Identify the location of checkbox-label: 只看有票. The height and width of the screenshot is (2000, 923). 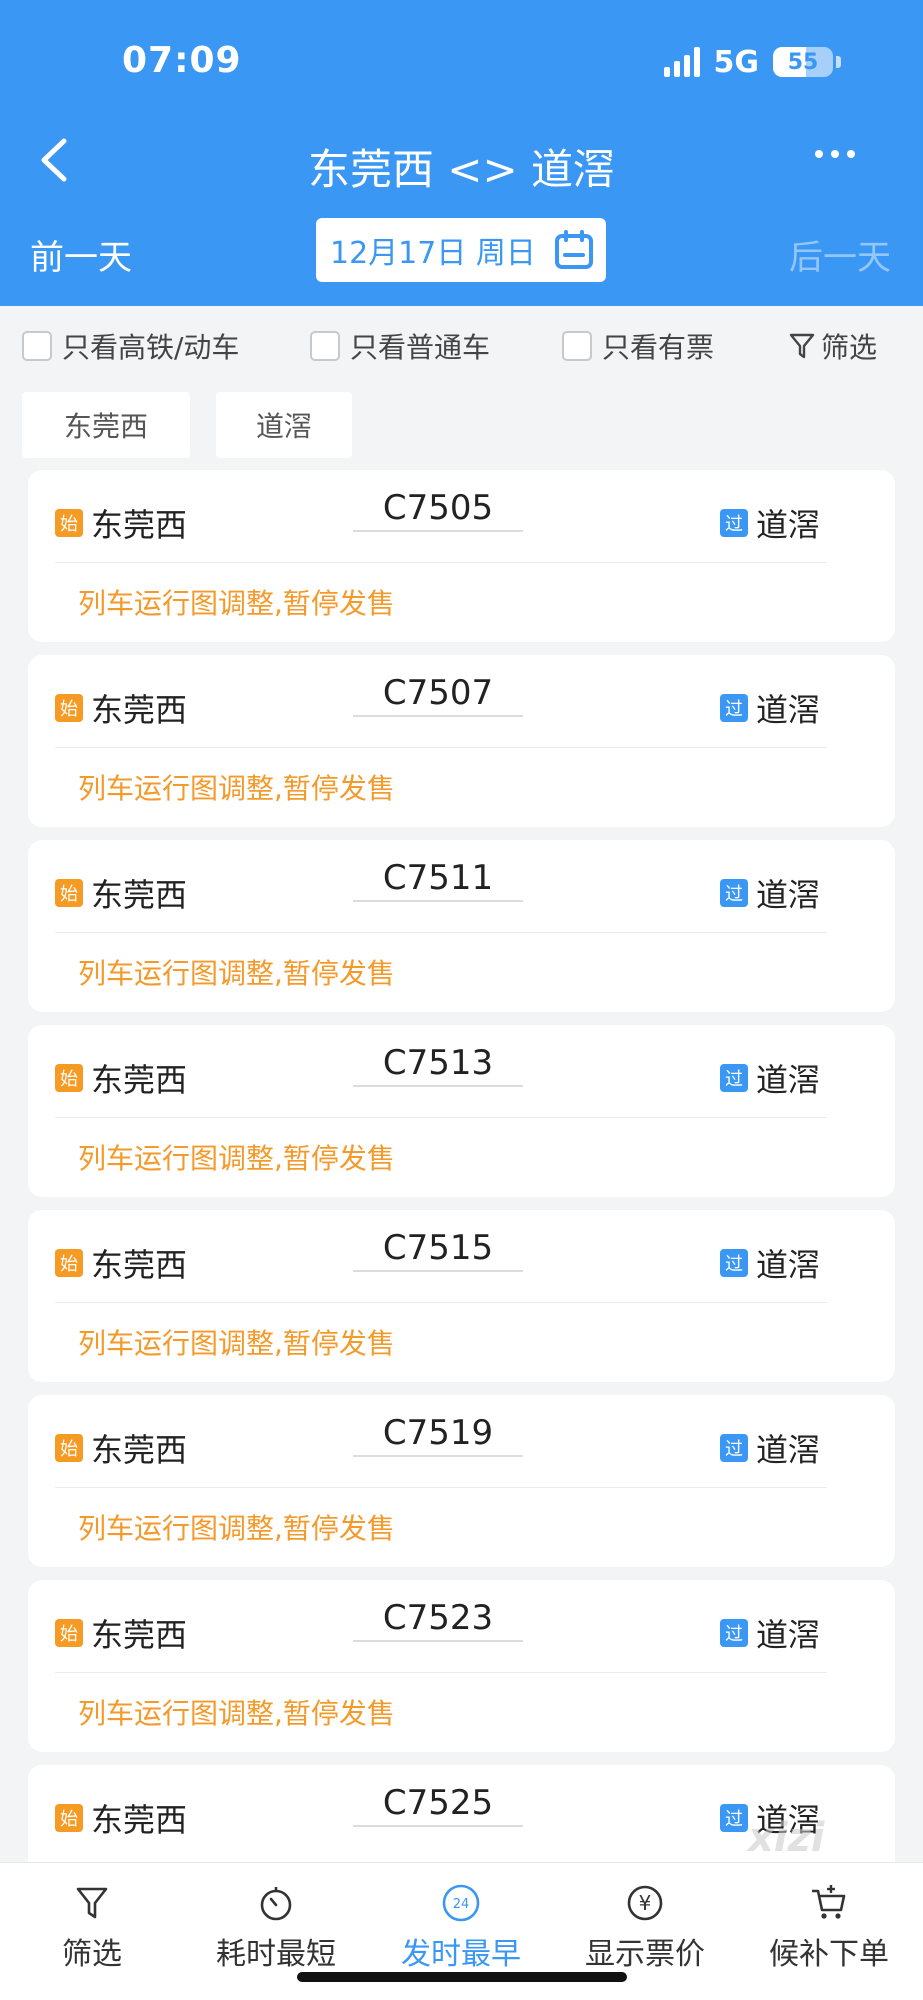
(658, 347).